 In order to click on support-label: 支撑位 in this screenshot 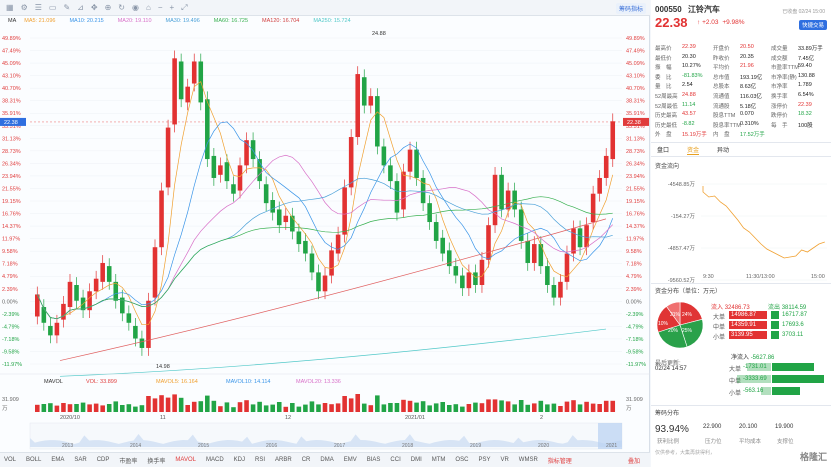, I will do `click(785, 442)`.